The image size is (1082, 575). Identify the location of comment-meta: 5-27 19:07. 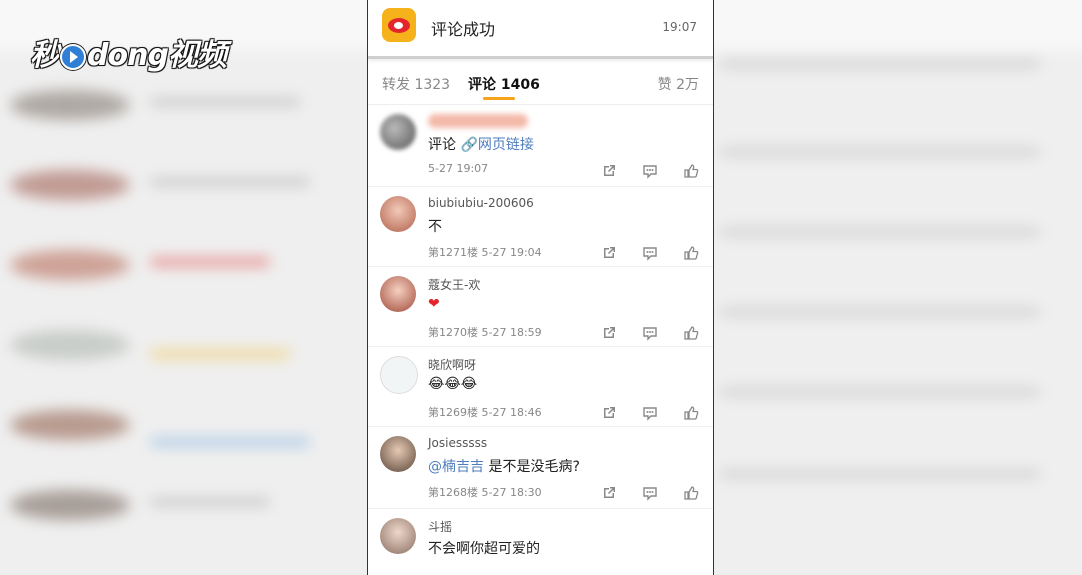
(458, 168).